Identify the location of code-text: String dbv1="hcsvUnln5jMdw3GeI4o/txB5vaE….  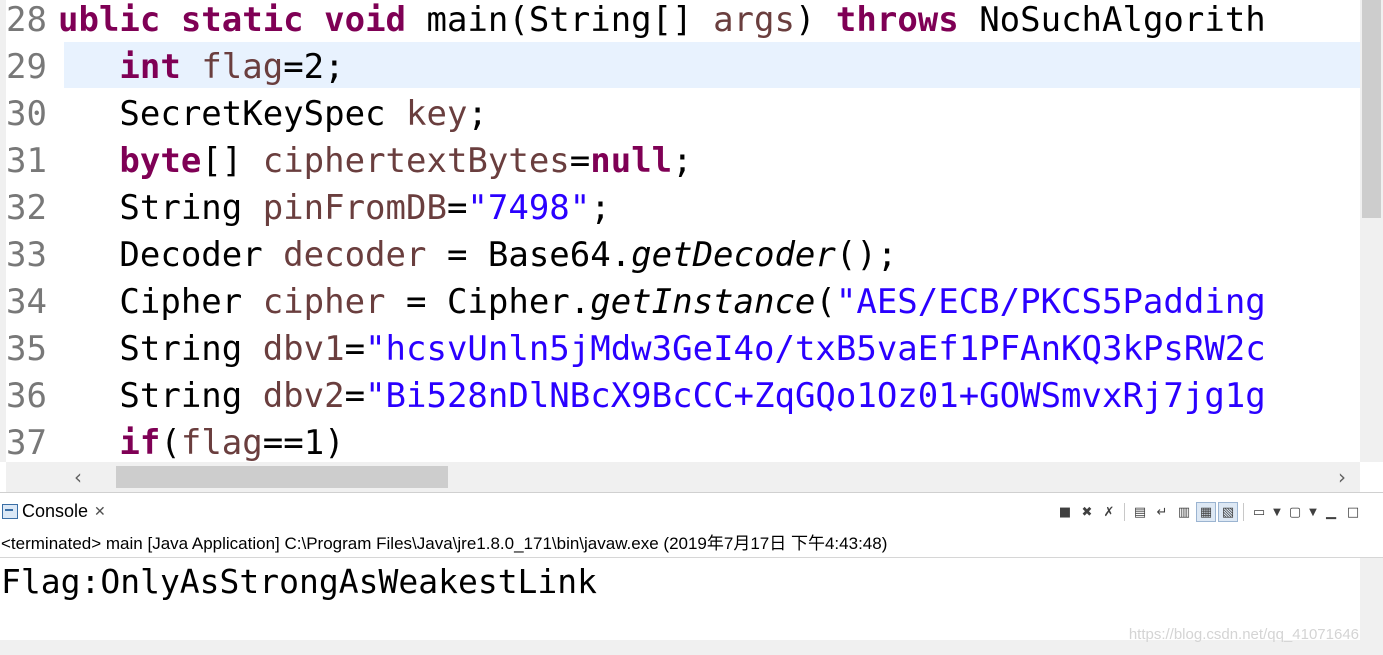
(662, 349).